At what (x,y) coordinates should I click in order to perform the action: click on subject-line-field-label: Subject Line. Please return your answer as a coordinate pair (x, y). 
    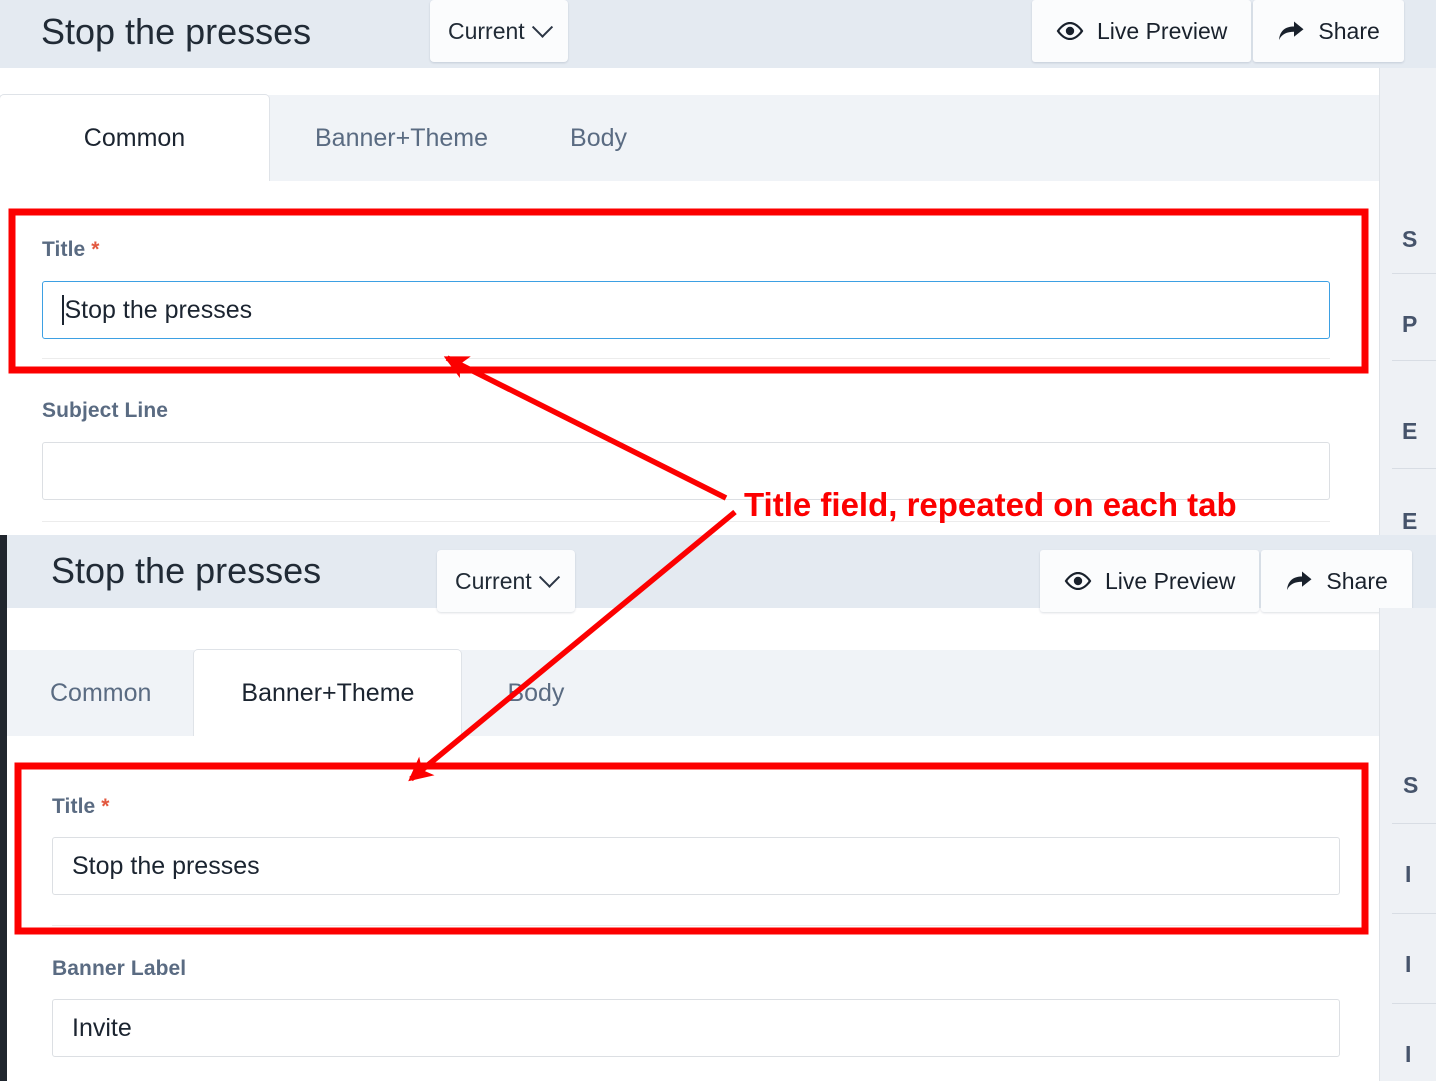
    Looking at the image, I should click on (105, 411).